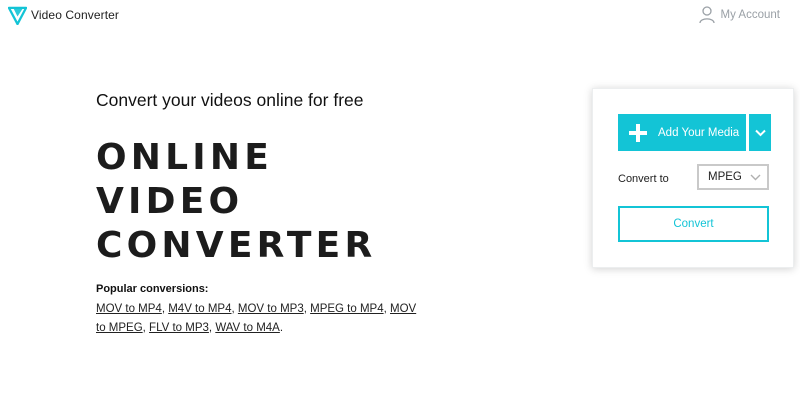 The height and width of the screenshot is (397, 800). What do you see at coordinates (17, 15) in the screenshot?
I see `logo-icon` at bounding box center [17, 15].